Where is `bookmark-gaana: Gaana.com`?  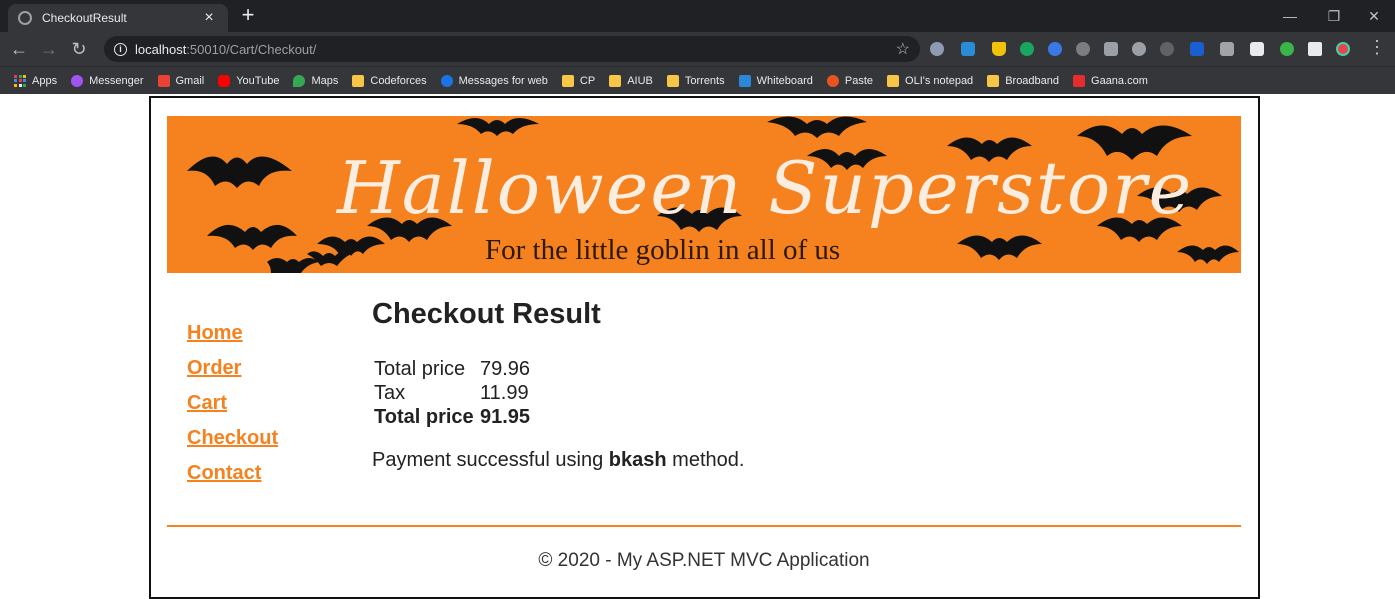 bookmark-gaana: Gaana.com is located at coordinates (1110, 80).